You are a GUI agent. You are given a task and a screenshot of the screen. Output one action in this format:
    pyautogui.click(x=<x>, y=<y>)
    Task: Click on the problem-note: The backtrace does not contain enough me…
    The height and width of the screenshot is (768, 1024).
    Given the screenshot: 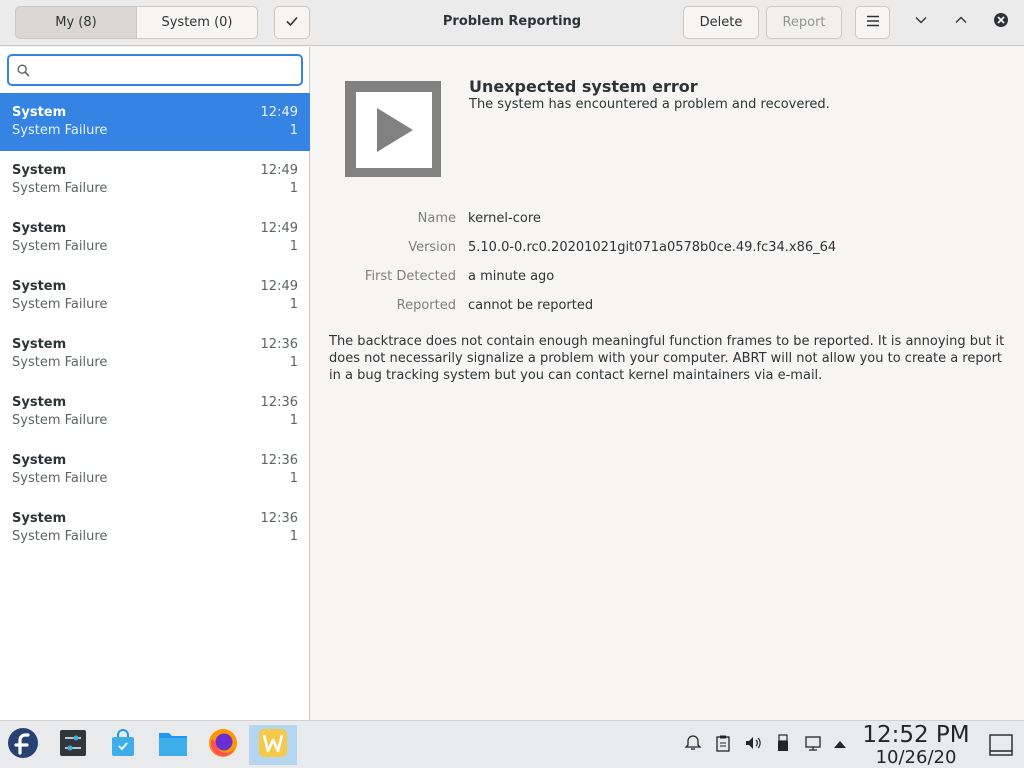 What is the action you would take?
    pyautogui.click(x=667, y=358)
    